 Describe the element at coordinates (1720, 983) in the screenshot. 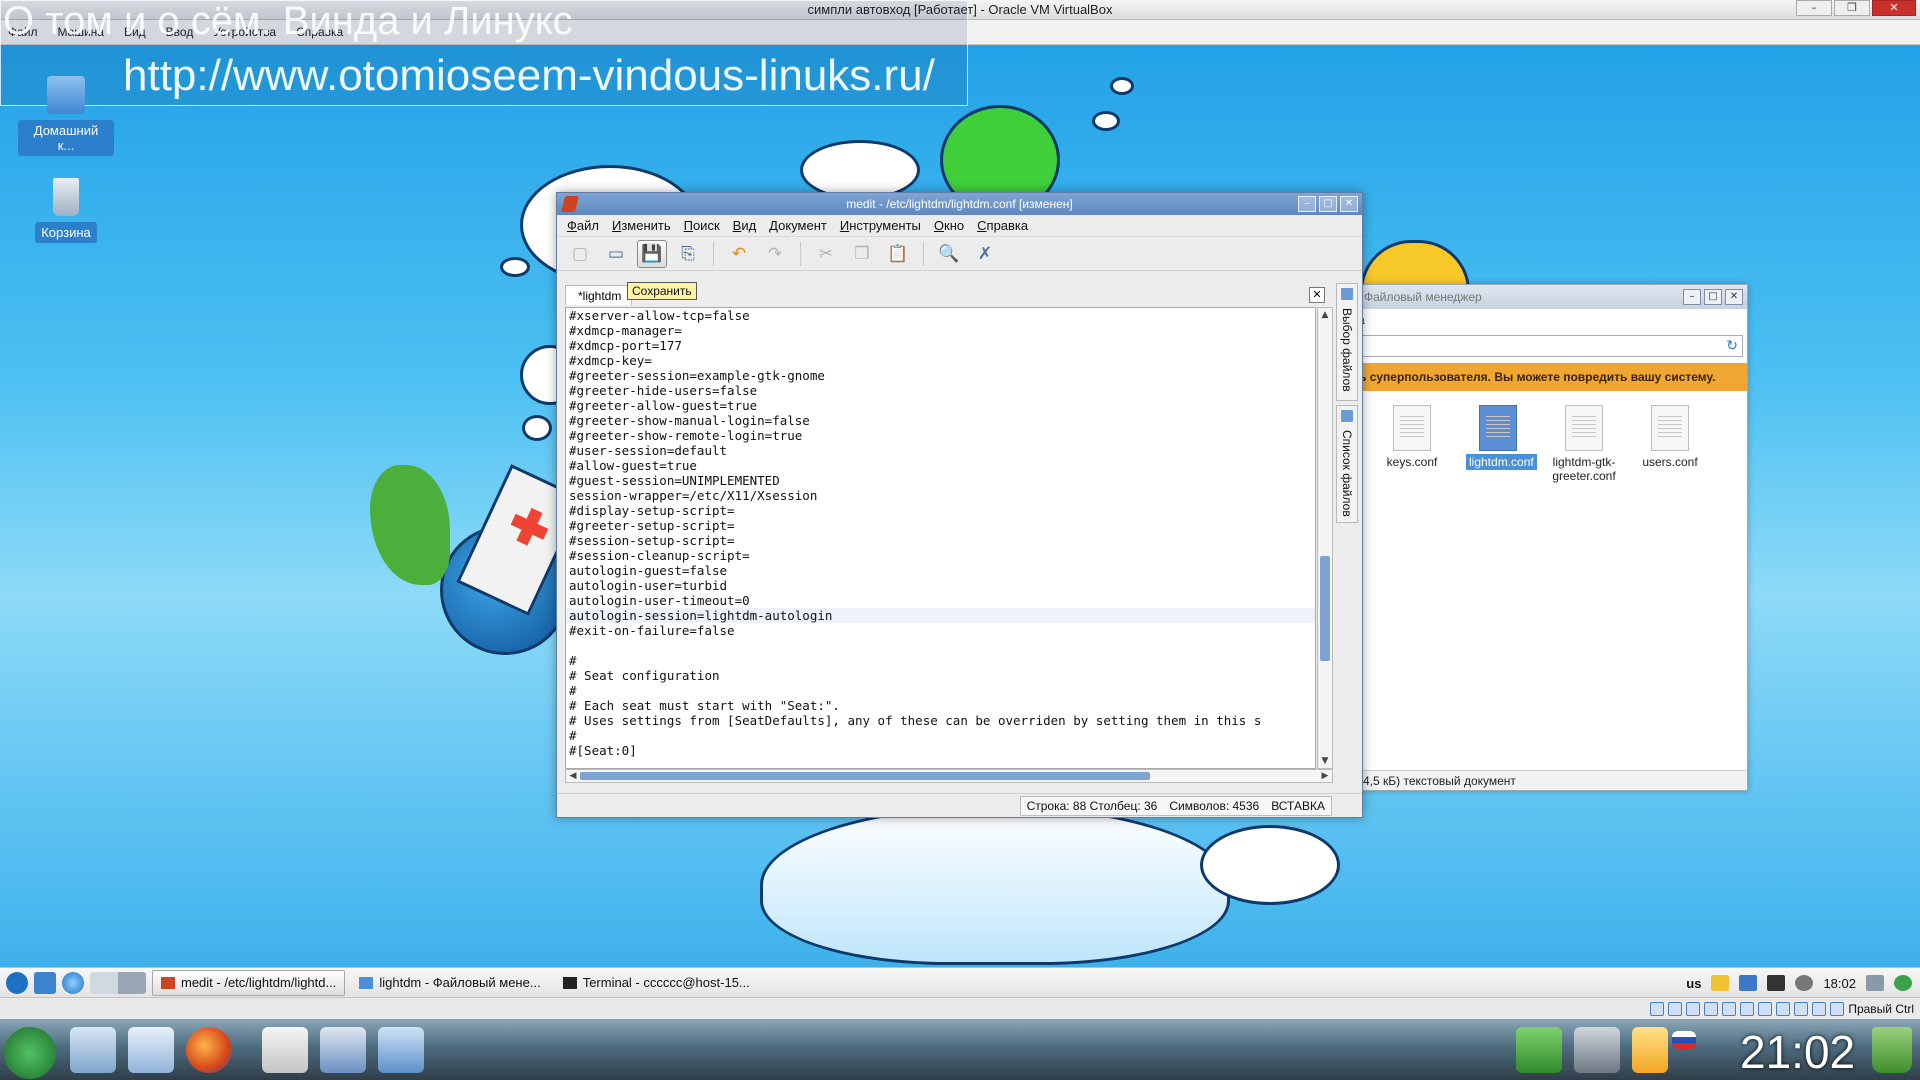

I see `update-icon` at that location.